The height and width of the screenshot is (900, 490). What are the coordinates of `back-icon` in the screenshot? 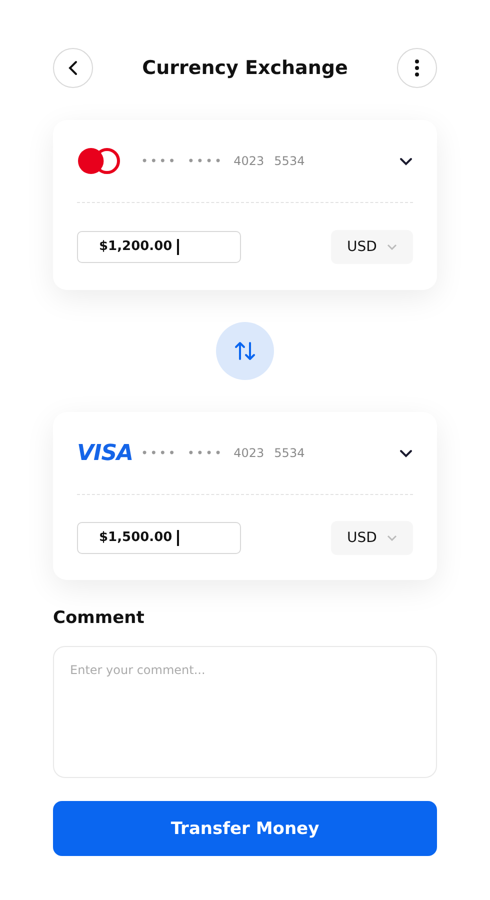 It's located at (73, 68).